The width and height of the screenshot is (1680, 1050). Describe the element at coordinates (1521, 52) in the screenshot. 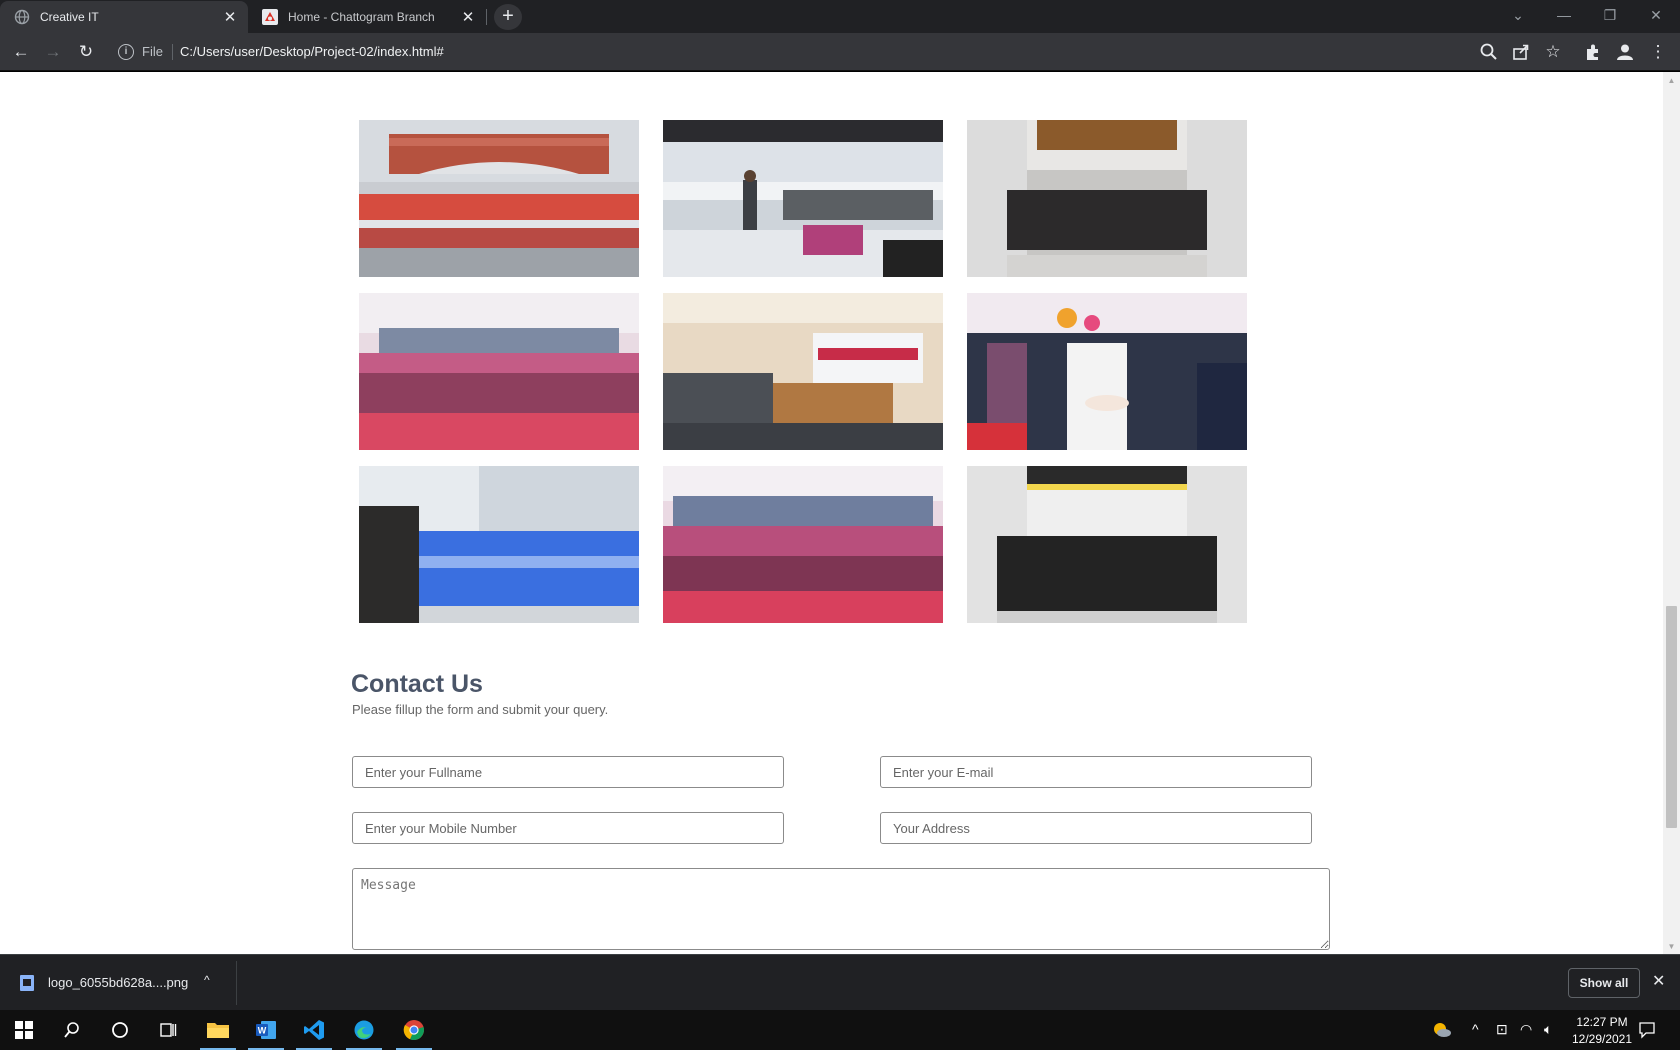

I see `share-icon` at that location.